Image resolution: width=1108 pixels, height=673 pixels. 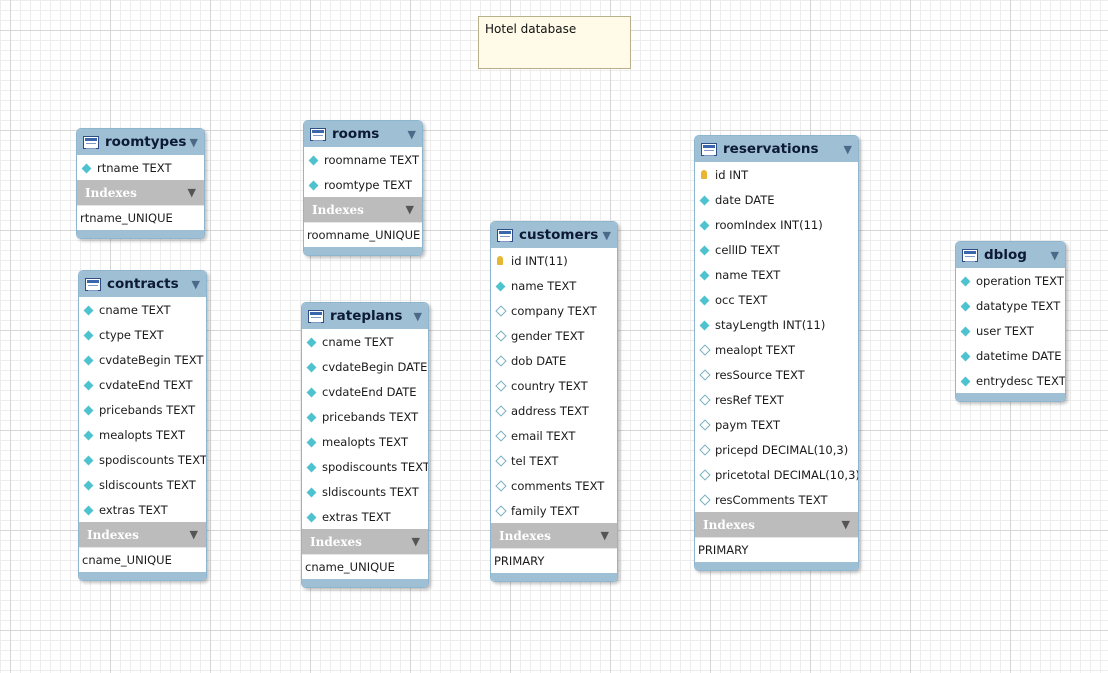 I want to click on column-row: comments TEXT, so click(x=554, y=485).